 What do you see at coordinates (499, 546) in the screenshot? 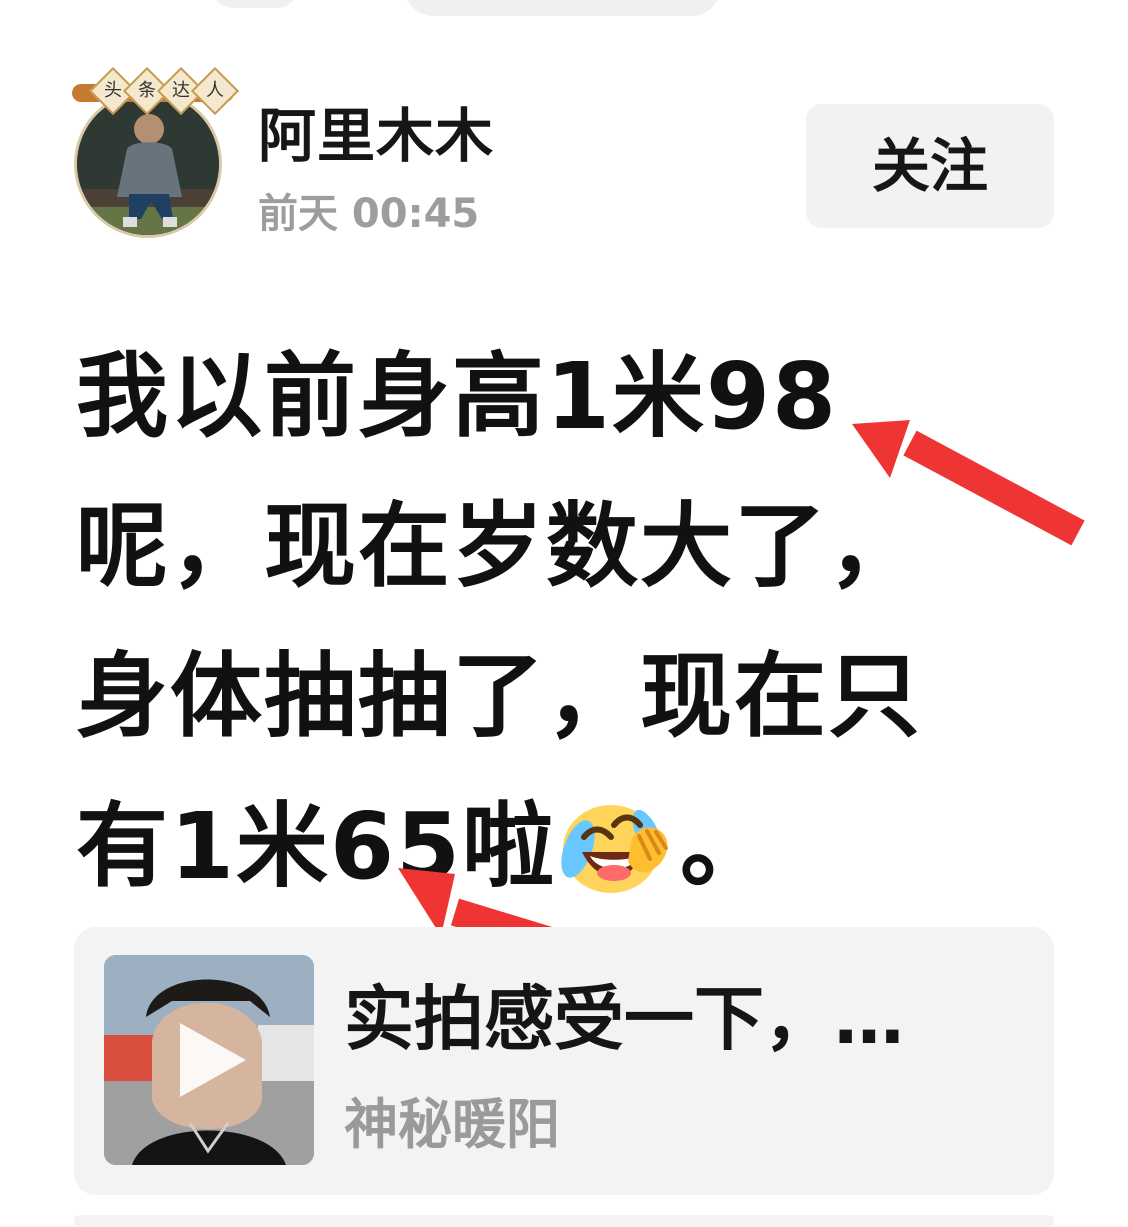
I see `post-line-2: 呢，现在岁数大了，` at bounding box center [499, 546].